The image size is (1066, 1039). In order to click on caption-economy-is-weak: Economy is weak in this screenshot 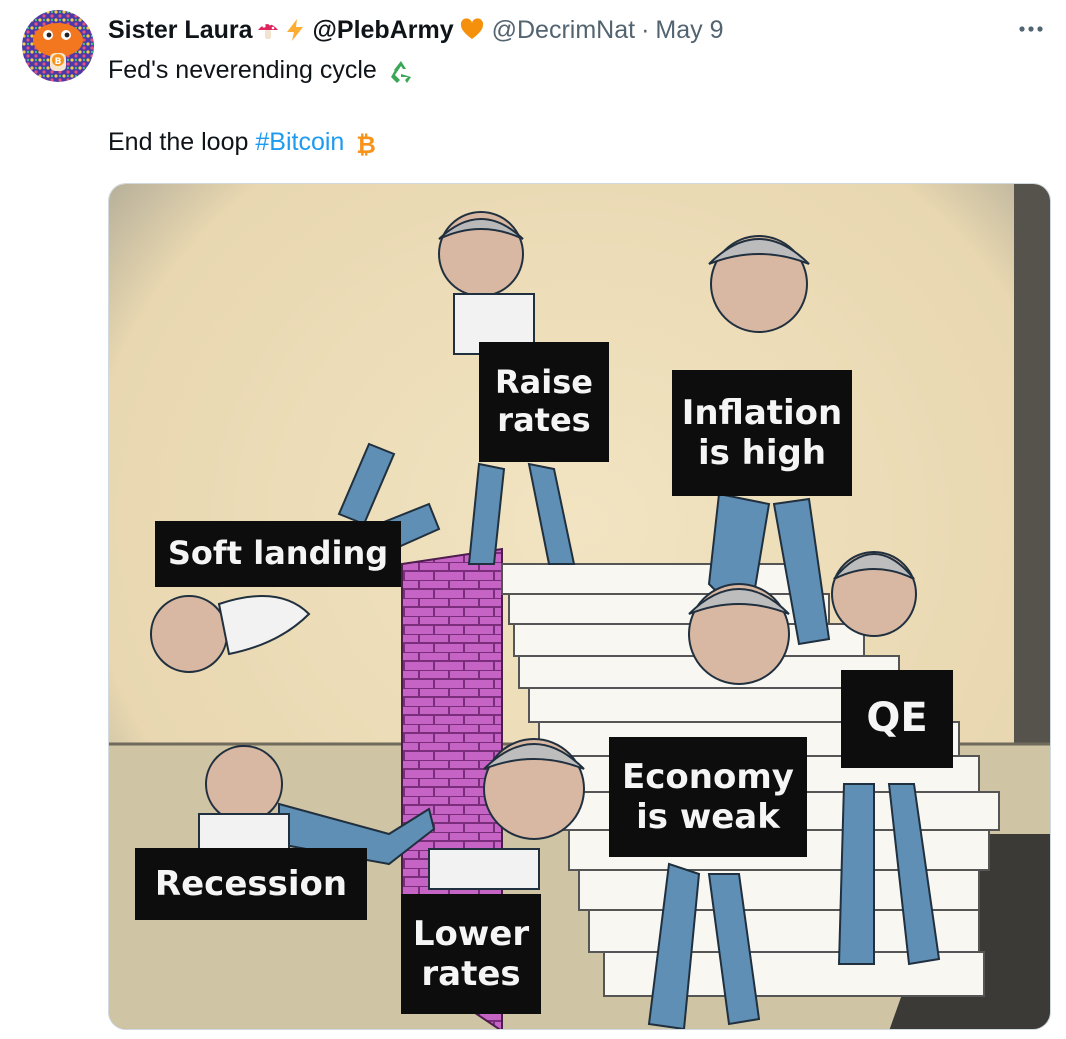, I will do `click(708, 797)`.